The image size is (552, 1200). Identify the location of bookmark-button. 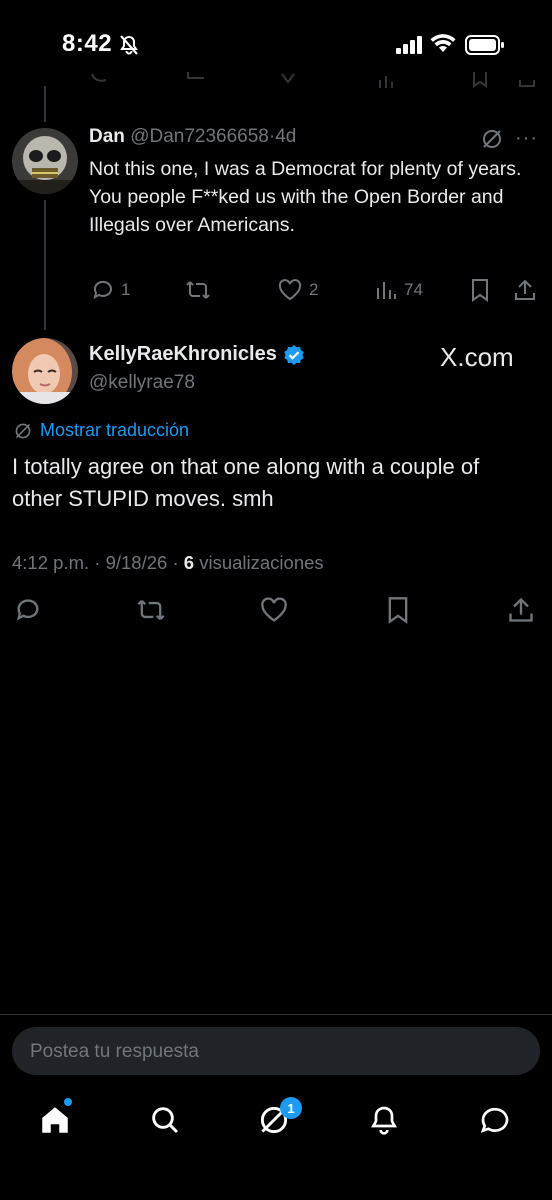
(480, 290).